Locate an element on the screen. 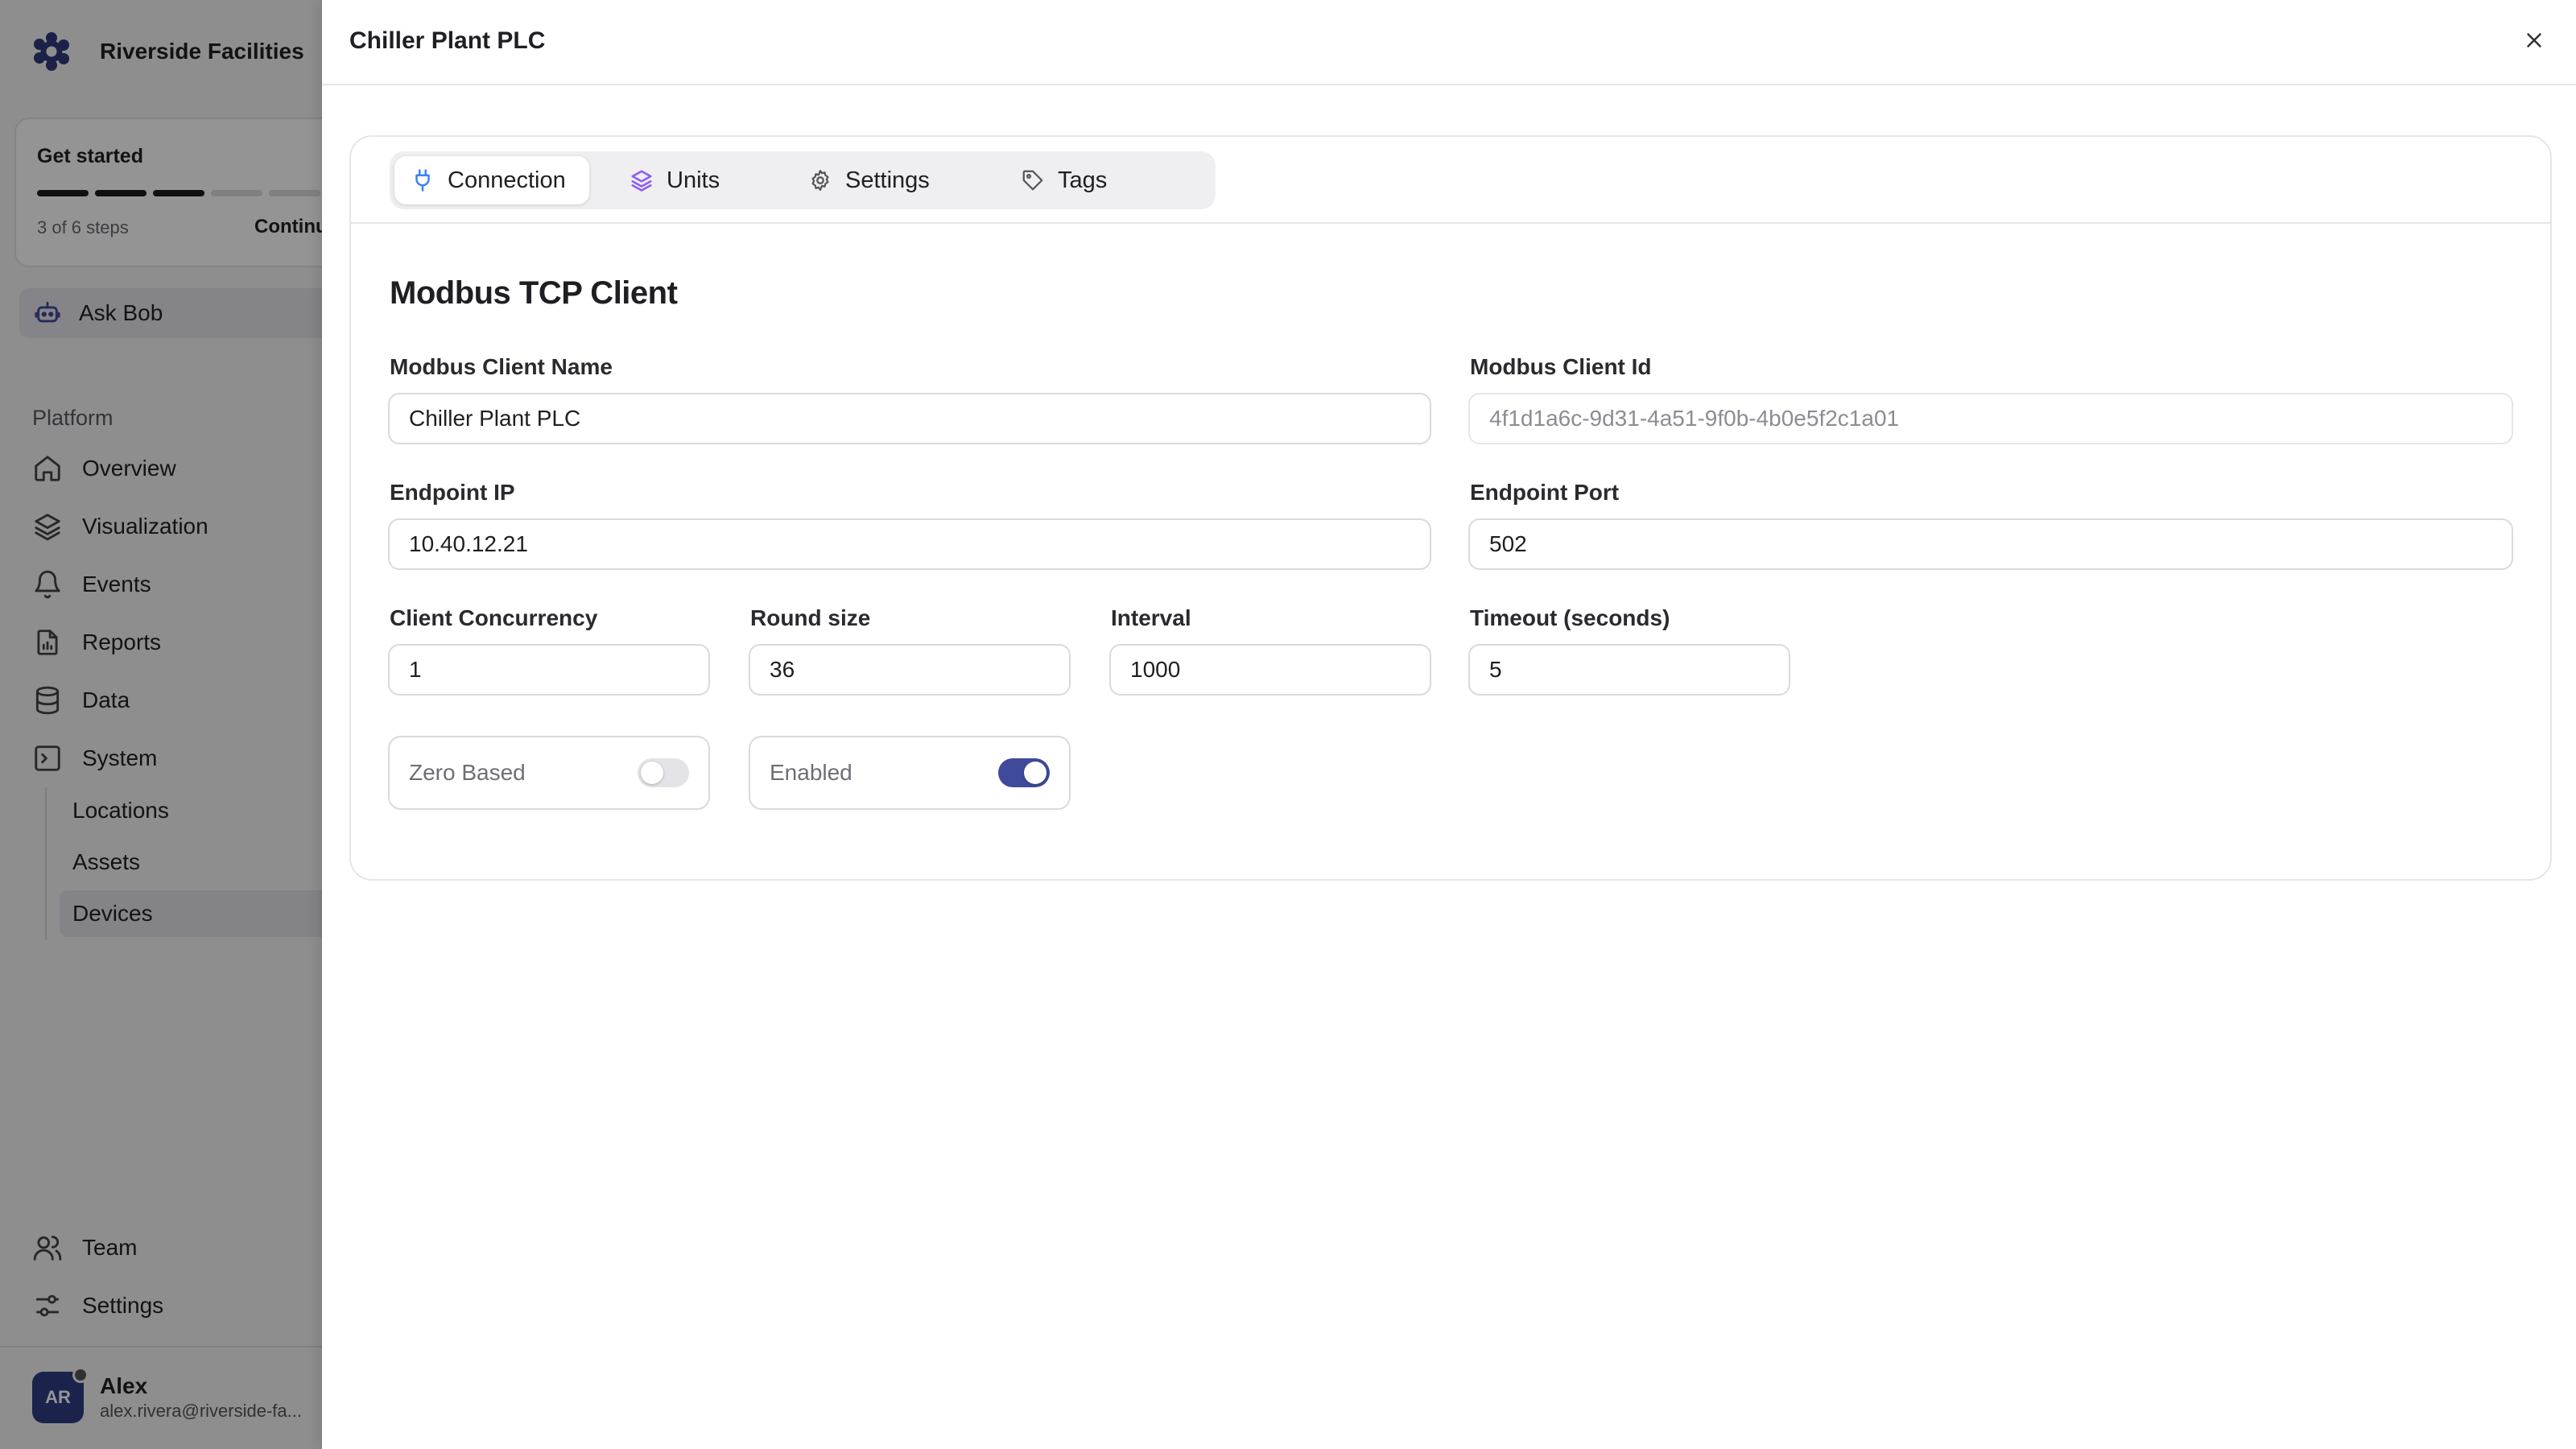  zero-based-toggle is located at coordinates (663, 772).